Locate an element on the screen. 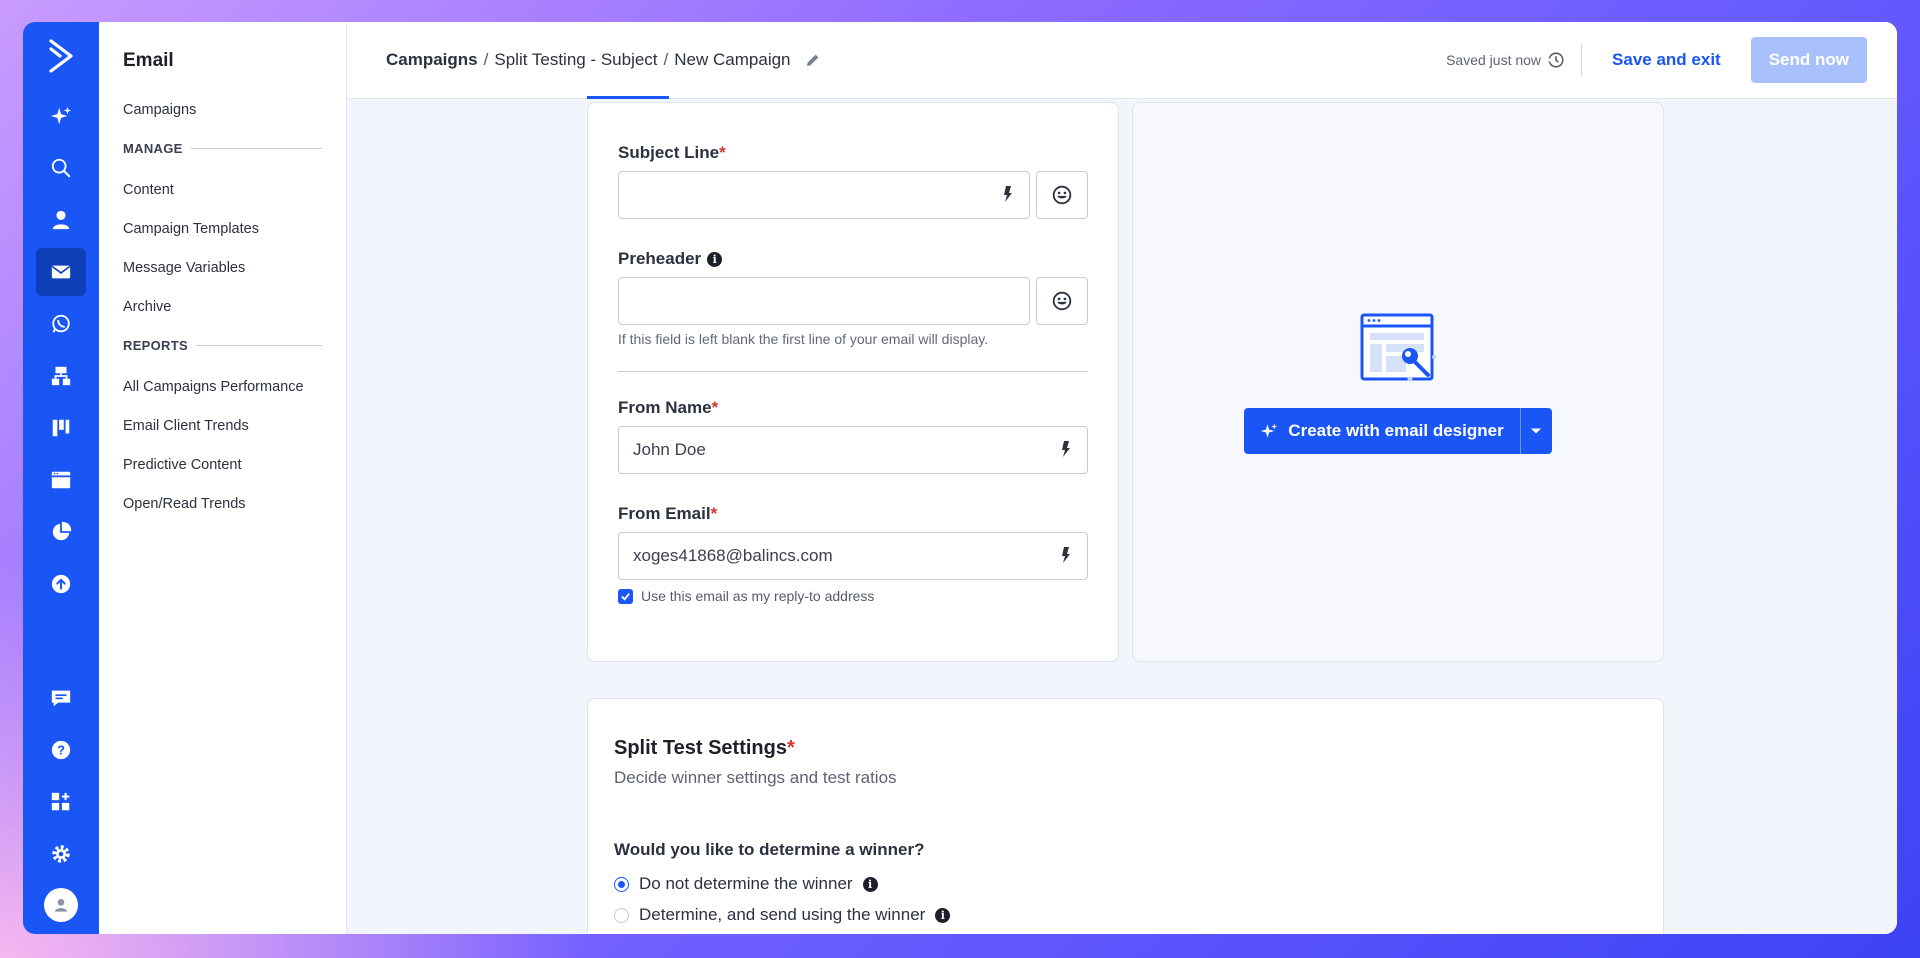 The width and height of the screenshot is (1920, 958). upload-icon is located at coordinates (61, 584).